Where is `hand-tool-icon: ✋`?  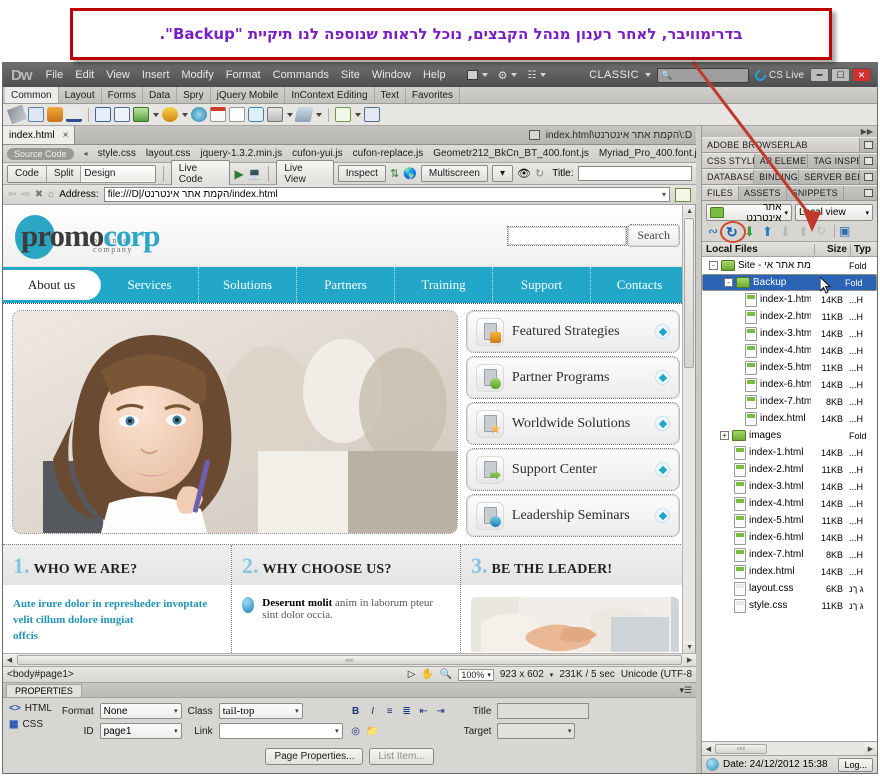
hand-tool-icon: ✋ is located at coordinates (427, 674).